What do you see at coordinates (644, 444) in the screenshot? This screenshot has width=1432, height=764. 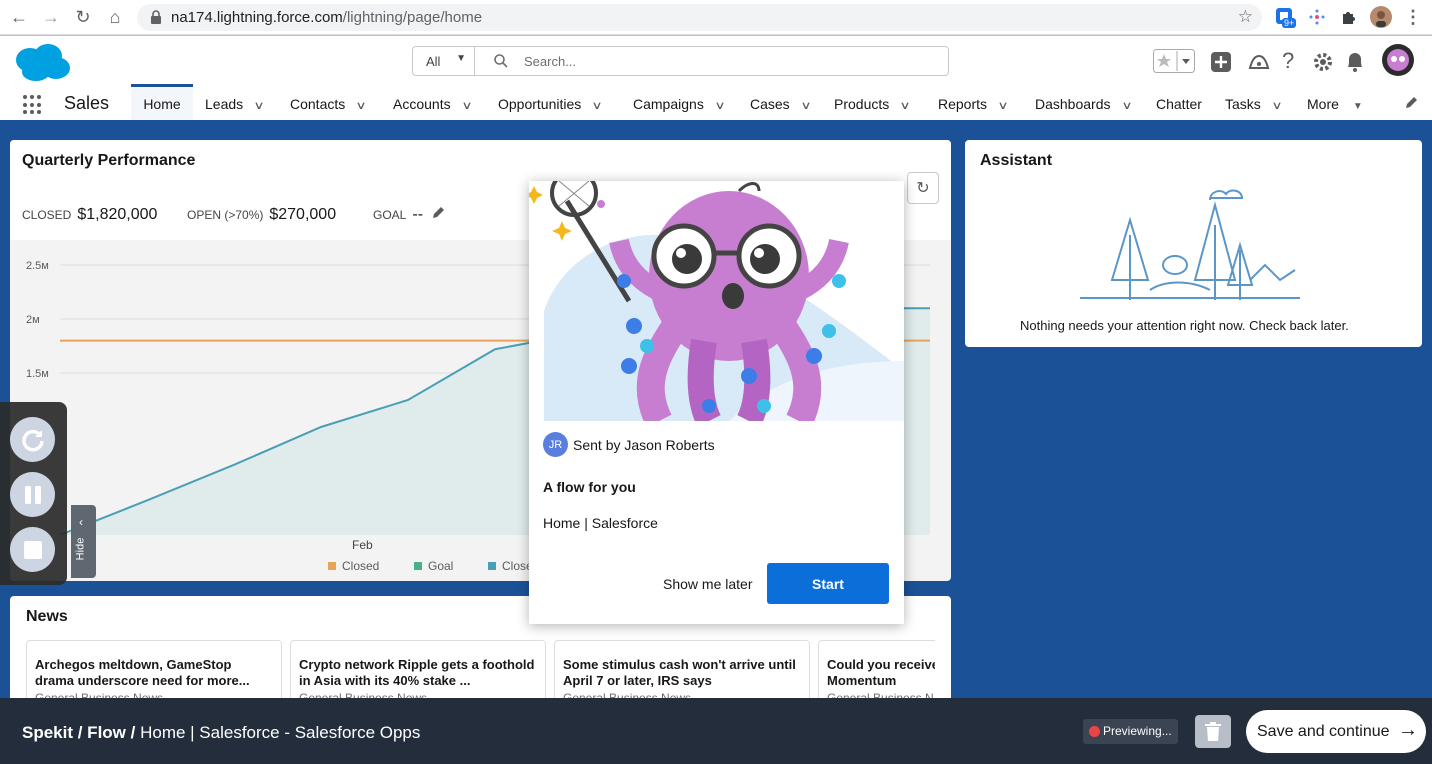 I see `sender-text: Sent by Jason Roberts` at bounding box center [644, 444].